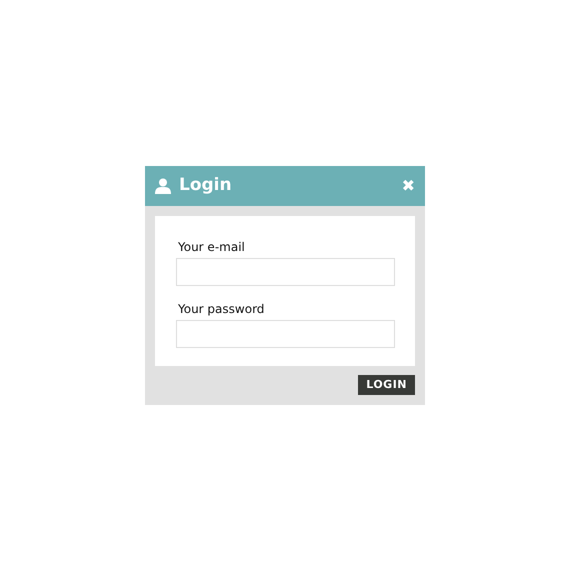  What do you see at coordinates (222, 309) in the screenshot?
I see `field-label: Your password` at bounding box center [222, 309].